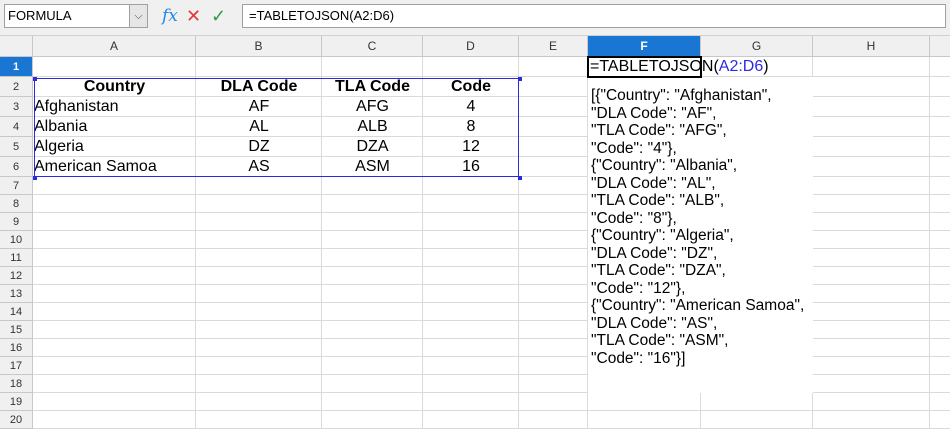  What do you see at coordinates (16, 67) in the screenshot?
I see `row-header-1: 1` at bounding box center [16, 67].